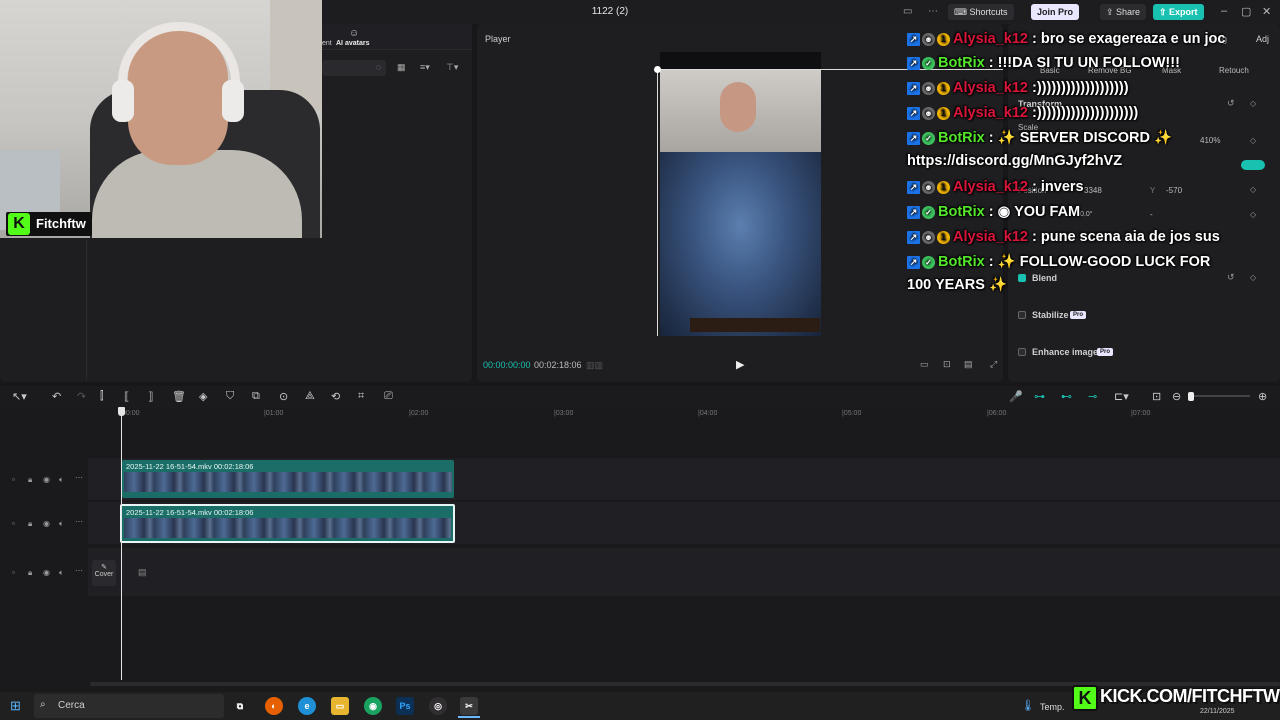 The height and width of the screenshot is (720, 1280). I want to click on quality-icon: ▭, so click(924, 364).